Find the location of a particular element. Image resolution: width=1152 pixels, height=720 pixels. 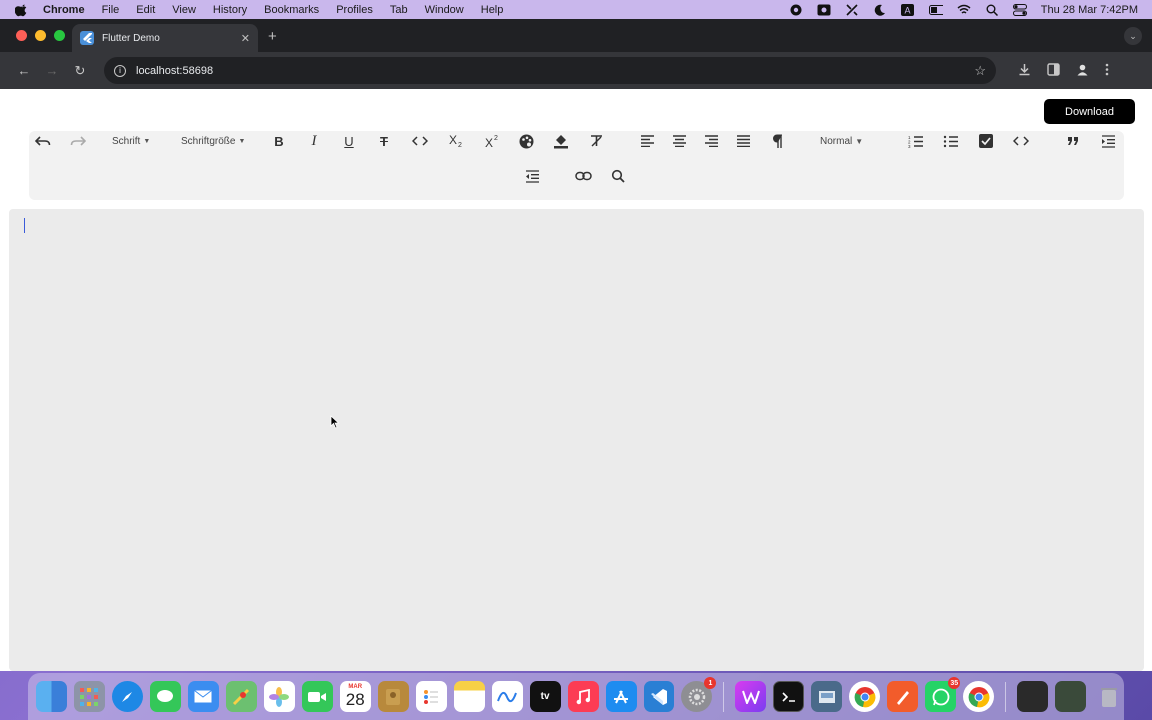

system-settings-icon: 1 is located at coordinates (699, 694).